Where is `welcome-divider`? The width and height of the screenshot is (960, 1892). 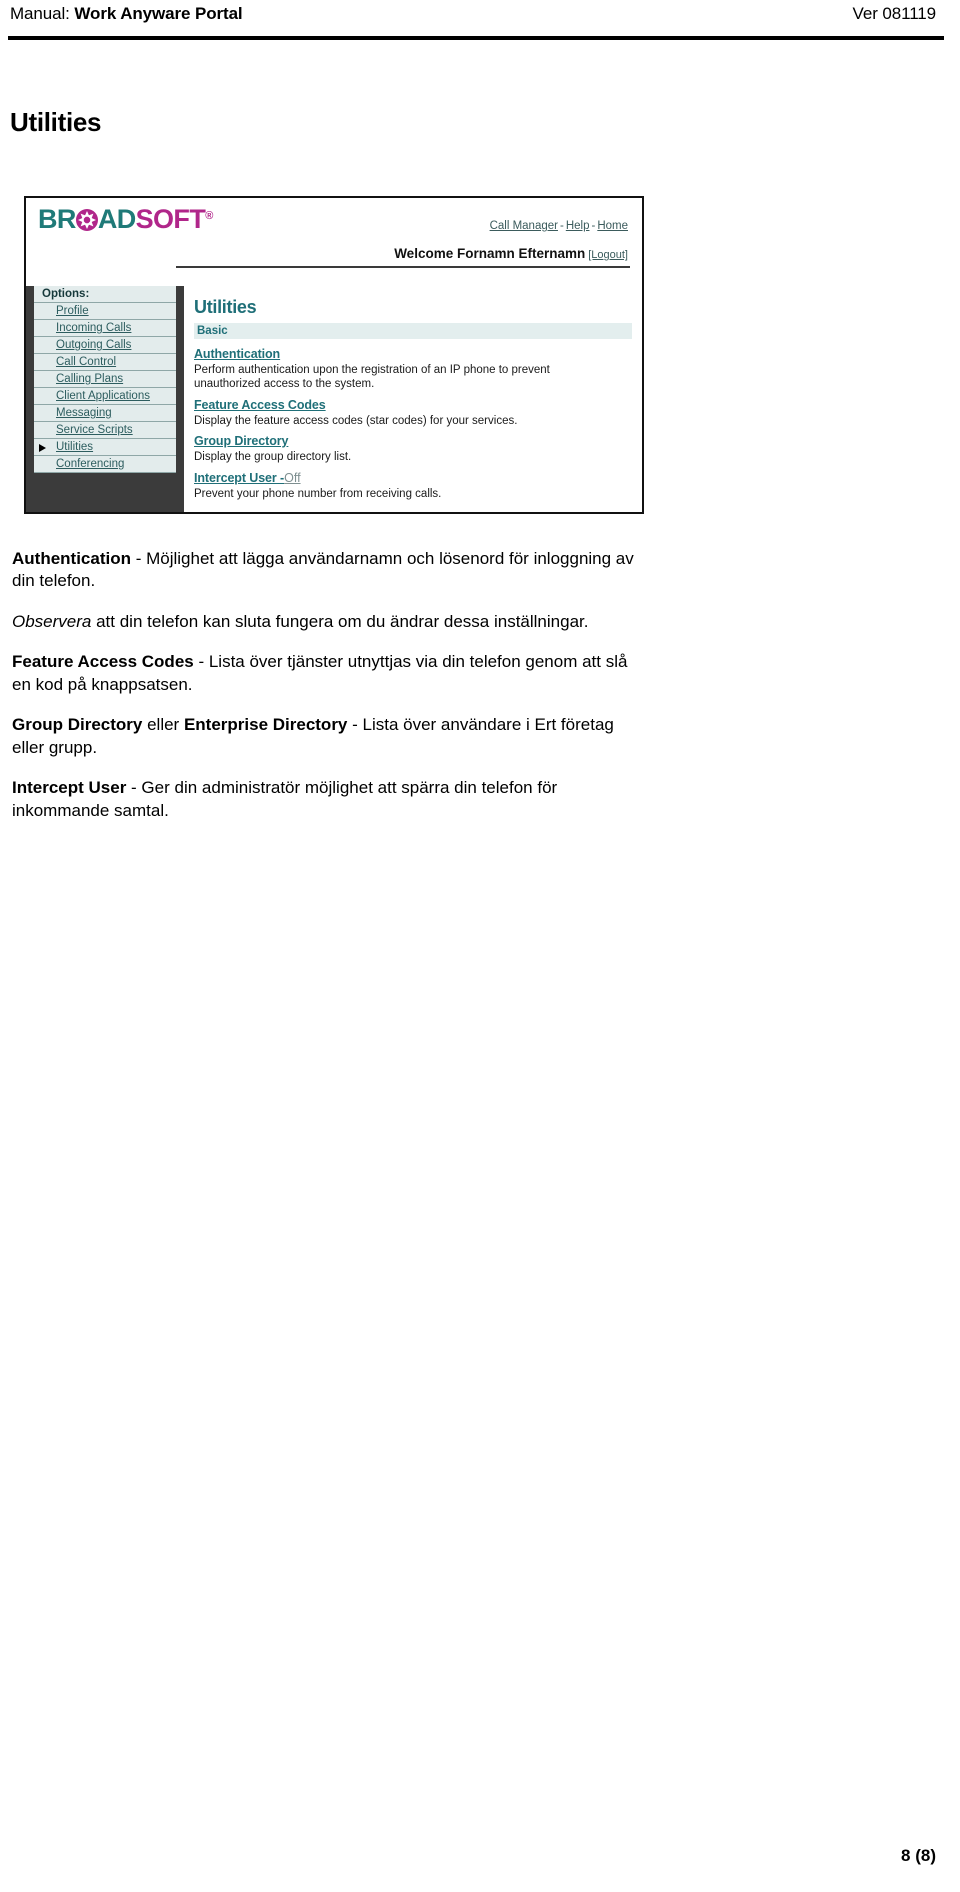
welcome-divider is located at coordinates (403, 267).